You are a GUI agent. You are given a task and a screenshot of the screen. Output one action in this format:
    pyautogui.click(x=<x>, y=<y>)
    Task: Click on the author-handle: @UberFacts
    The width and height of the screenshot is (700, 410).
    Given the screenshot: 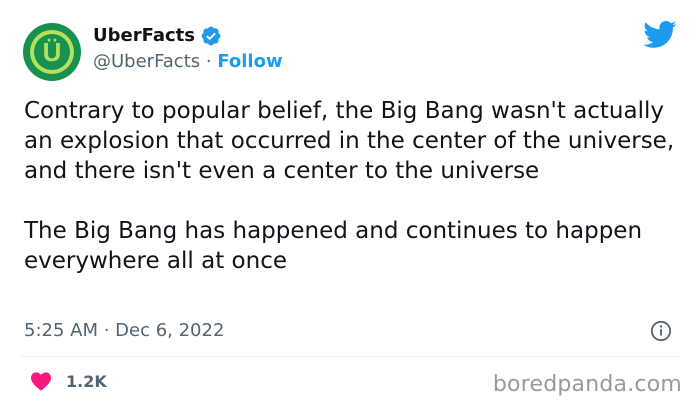 What is the action you would take?
    pyautogui.click(x=146, y=61)
    